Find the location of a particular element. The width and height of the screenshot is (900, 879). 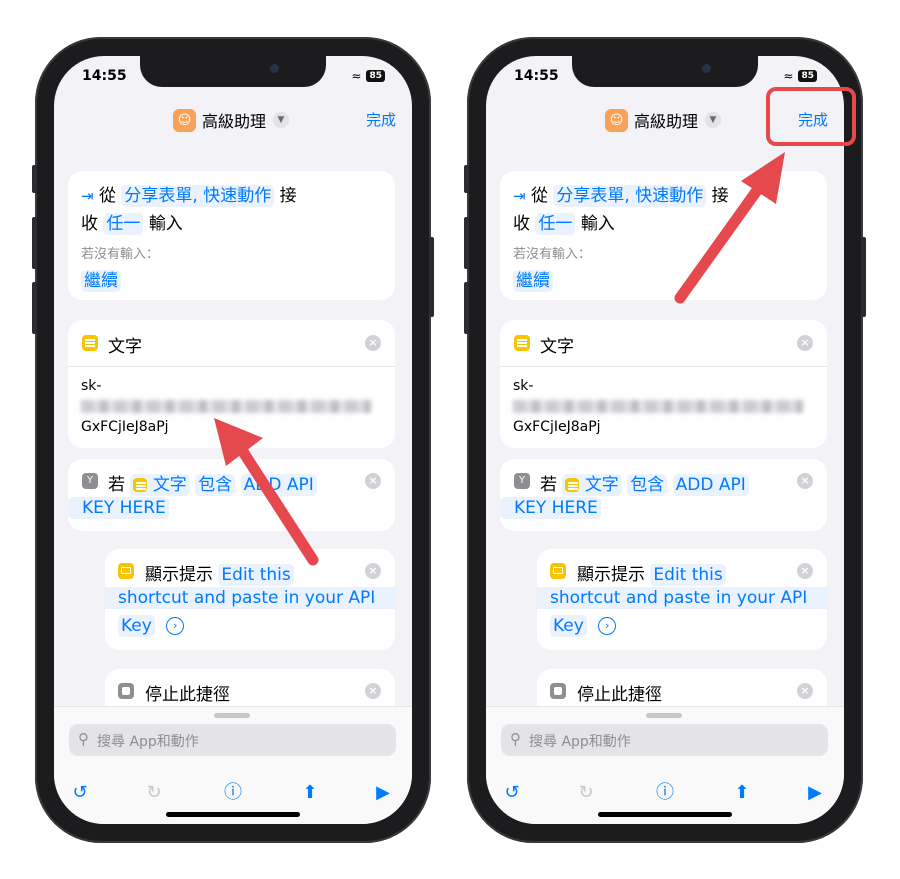

done-button-highlight is located at coordinates (811, 116).